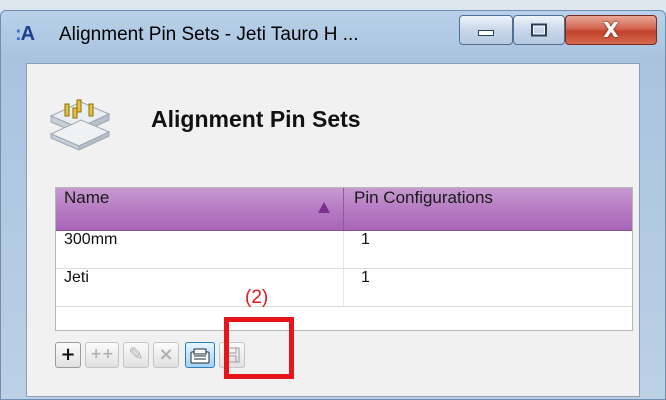 This screenshot has width=666, height=400. I want to click on page-title: Alignment Pin Sets, so click(256, 119).